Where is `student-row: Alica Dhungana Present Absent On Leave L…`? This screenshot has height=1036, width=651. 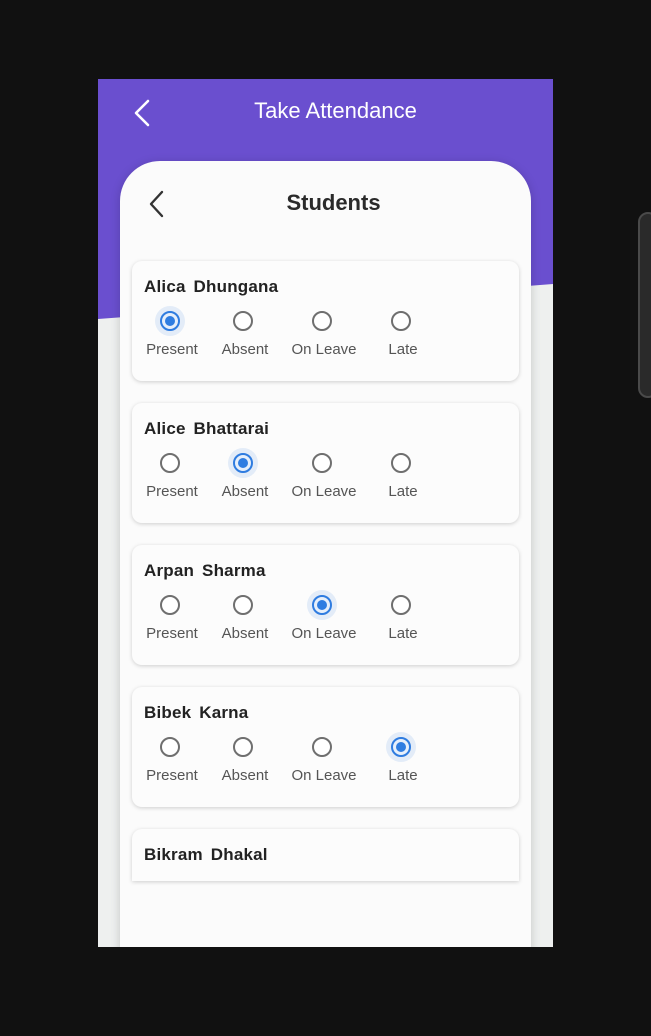 student-row: Alica Dhungana Present Absent On Leave L… is located at coordinates (325, 321).